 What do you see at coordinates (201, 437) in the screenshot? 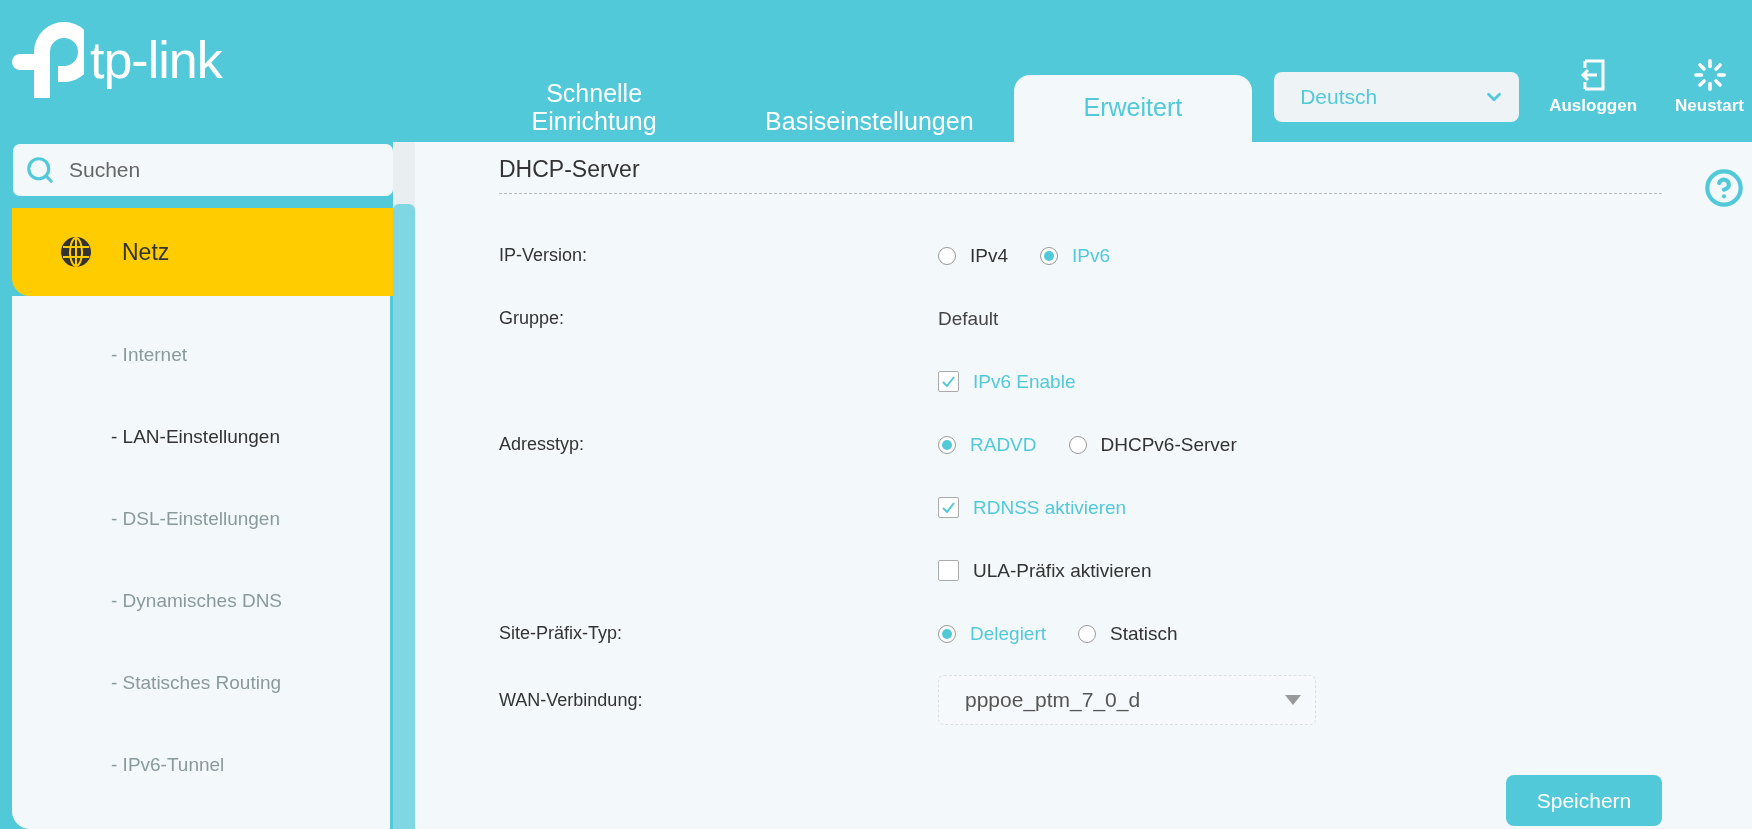
I see `sidebar-item: - LAN-Einstellungen` at bounding box center [201, 437].